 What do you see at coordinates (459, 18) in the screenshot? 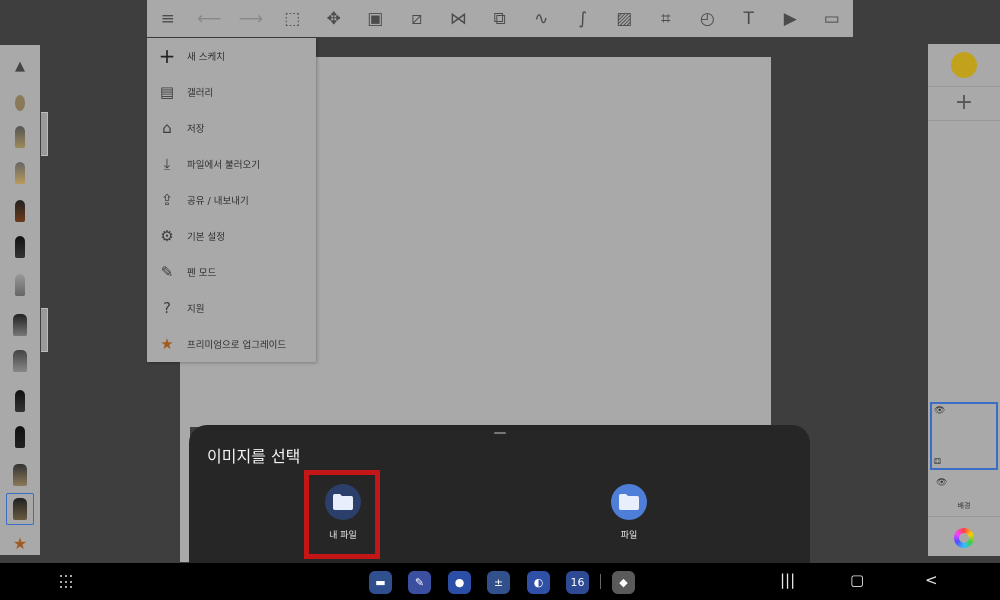
I see `symmetry-icon: ⋈` at bounding box center [459, 18].